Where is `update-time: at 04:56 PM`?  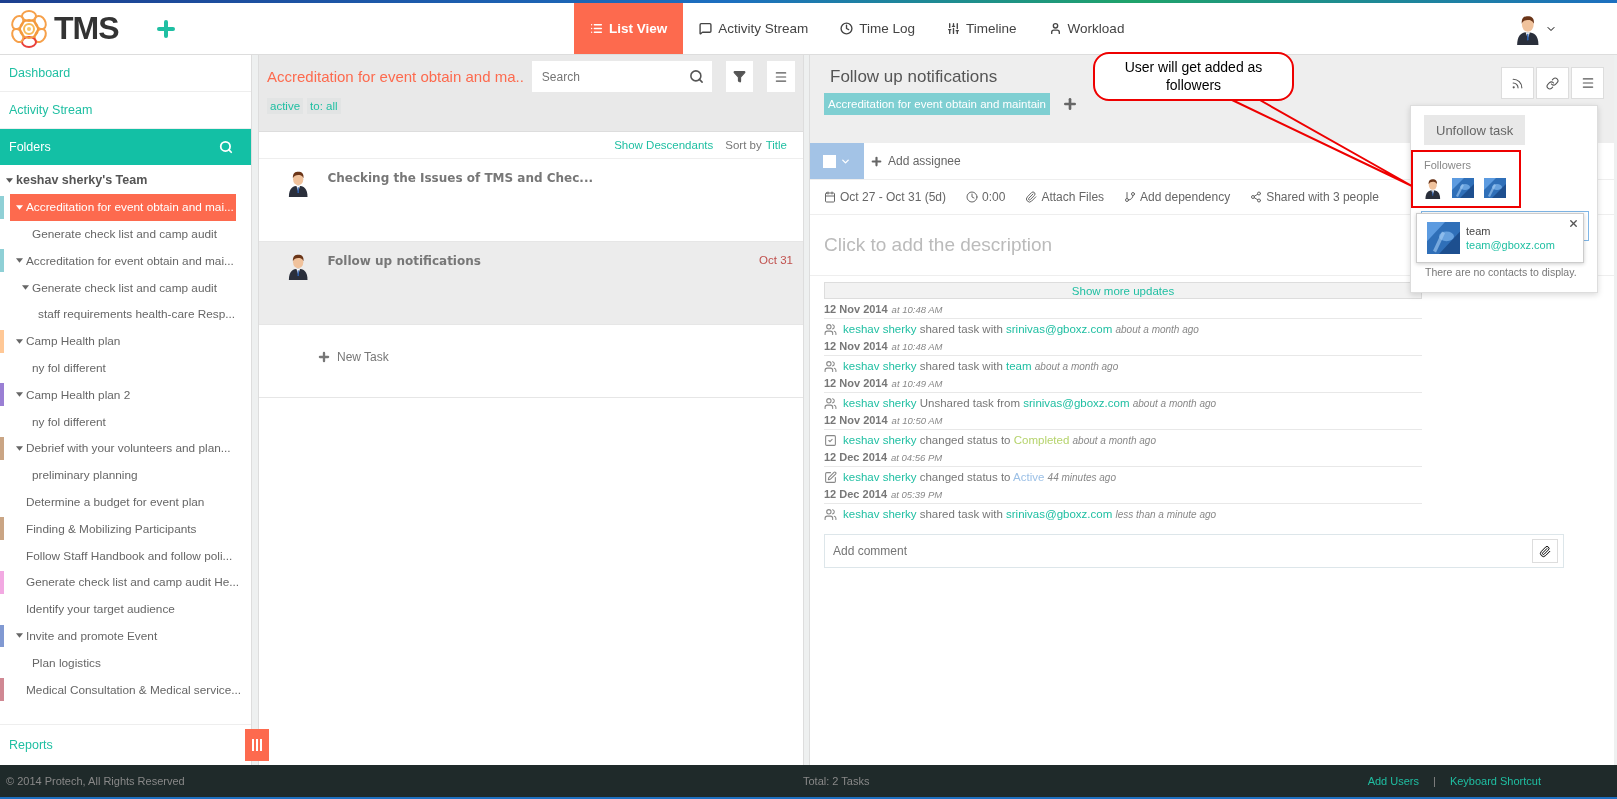 update-time: at 04:56 PM is located at coordinates (917, 457).